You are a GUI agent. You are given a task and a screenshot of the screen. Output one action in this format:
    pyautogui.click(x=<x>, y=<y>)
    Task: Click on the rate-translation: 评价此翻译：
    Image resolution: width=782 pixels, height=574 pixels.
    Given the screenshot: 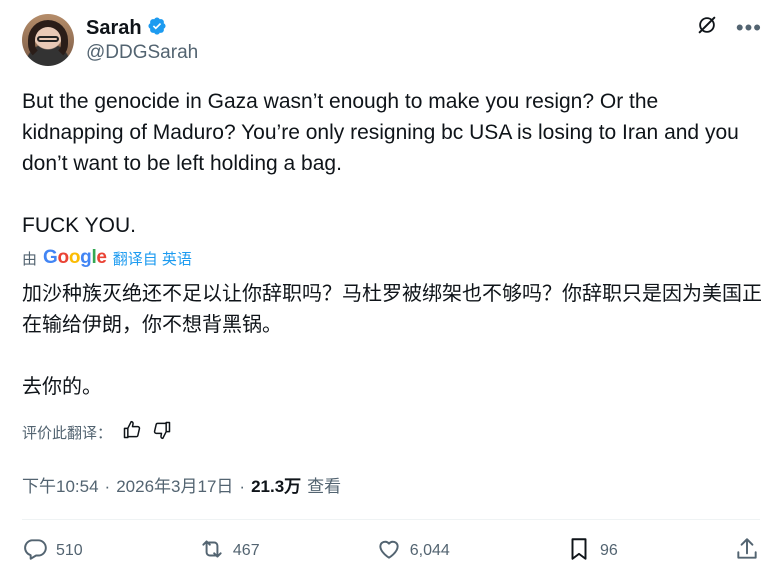 What is the action you would take?
    pyautogui.click(x=97, y=432)
    